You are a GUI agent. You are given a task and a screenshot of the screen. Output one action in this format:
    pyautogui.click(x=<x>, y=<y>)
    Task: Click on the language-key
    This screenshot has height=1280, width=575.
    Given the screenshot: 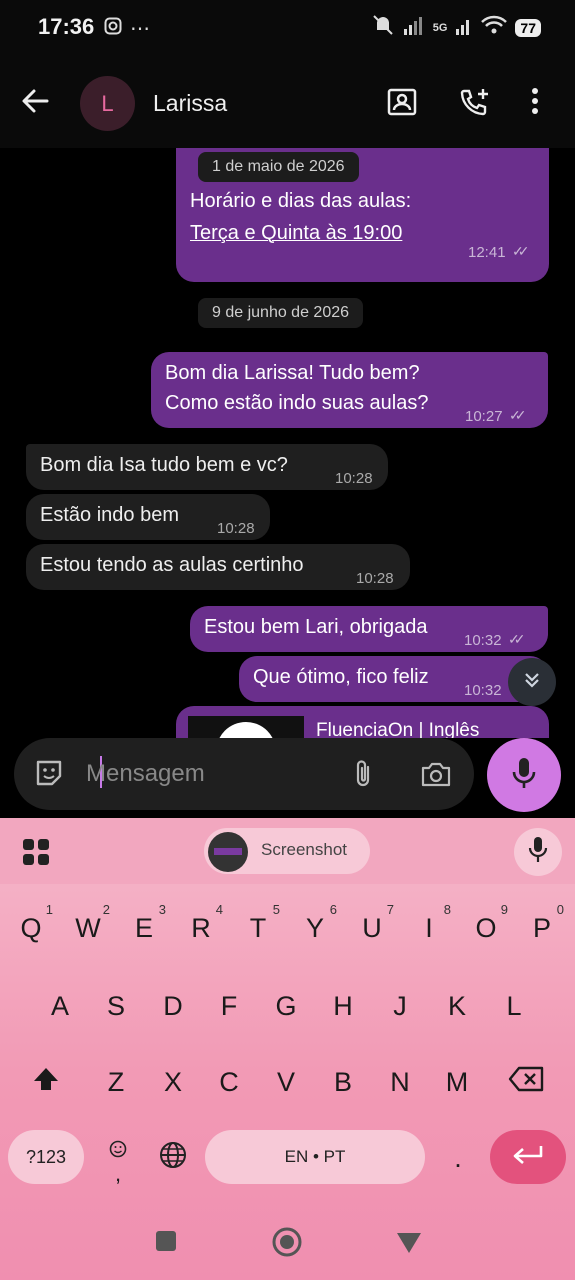 What is the action you would take?
    pyautogui.click(x=173, y=1158)
    